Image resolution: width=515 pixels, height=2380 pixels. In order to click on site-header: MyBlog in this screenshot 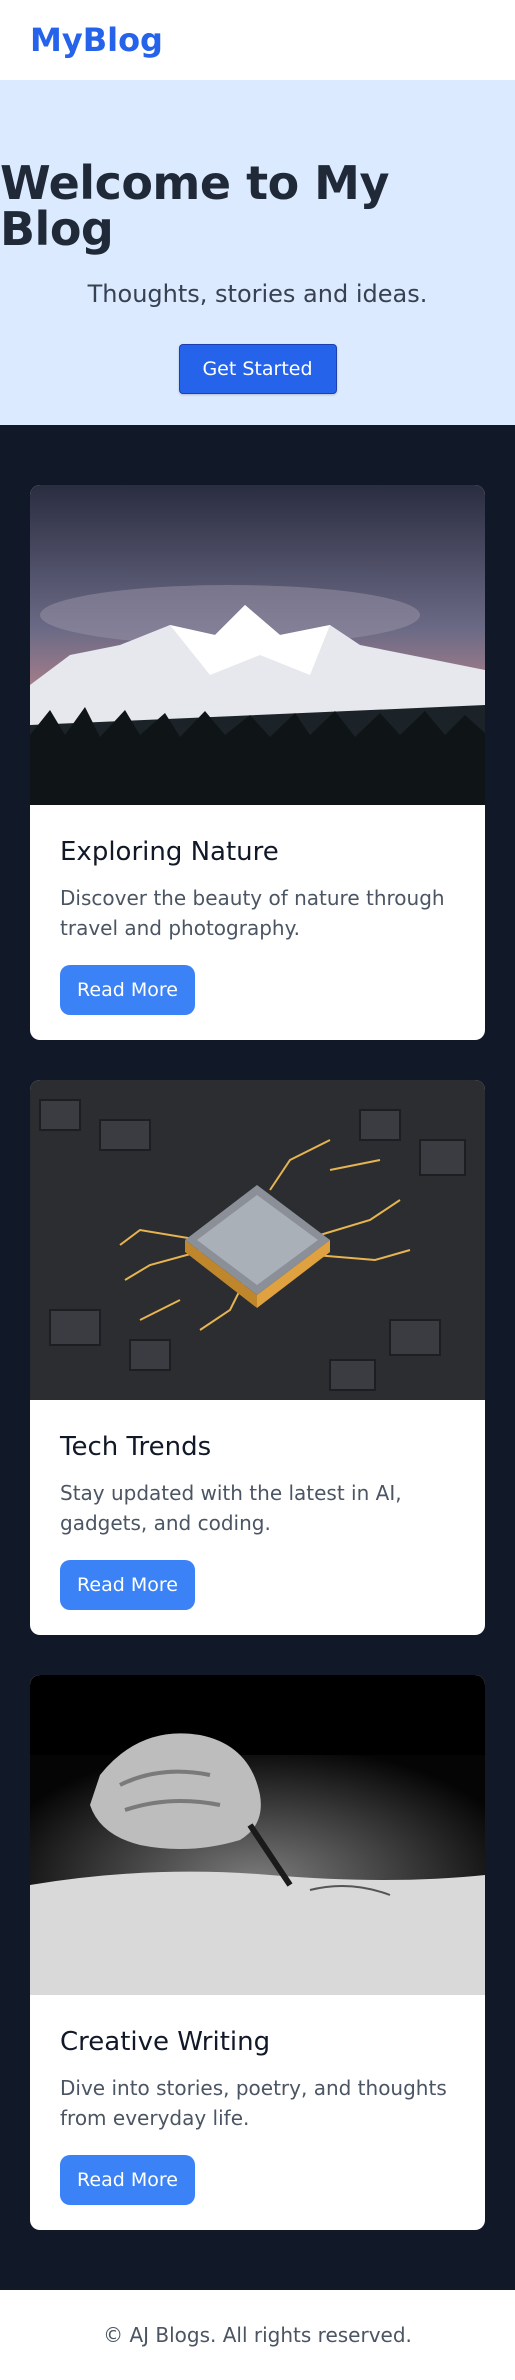, I will do `click(257, 40)`.